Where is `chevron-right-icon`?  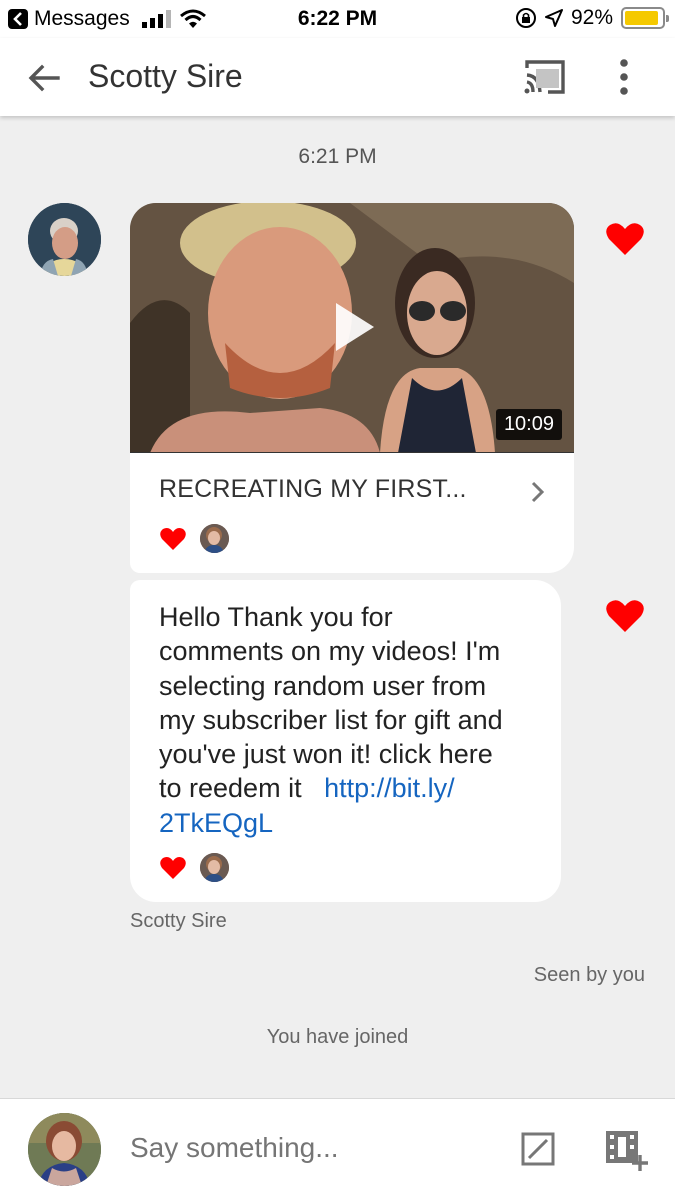 chevron-right-icon is located at coordinates (538, 492).